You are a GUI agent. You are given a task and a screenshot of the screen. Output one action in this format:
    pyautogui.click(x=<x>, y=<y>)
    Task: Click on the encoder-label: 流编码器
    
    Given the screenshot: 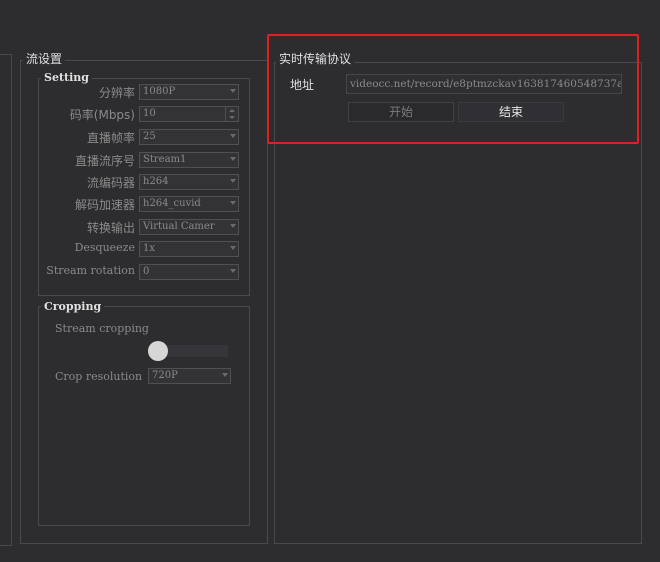 What is the action you would take?
    pyautogui.click(x=110, y=183)
    